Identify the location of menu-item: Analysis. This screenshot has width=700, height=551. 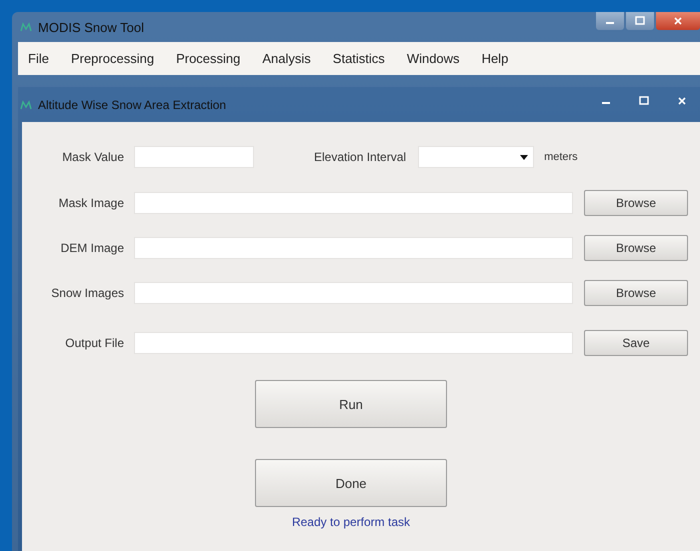
(286, 58).